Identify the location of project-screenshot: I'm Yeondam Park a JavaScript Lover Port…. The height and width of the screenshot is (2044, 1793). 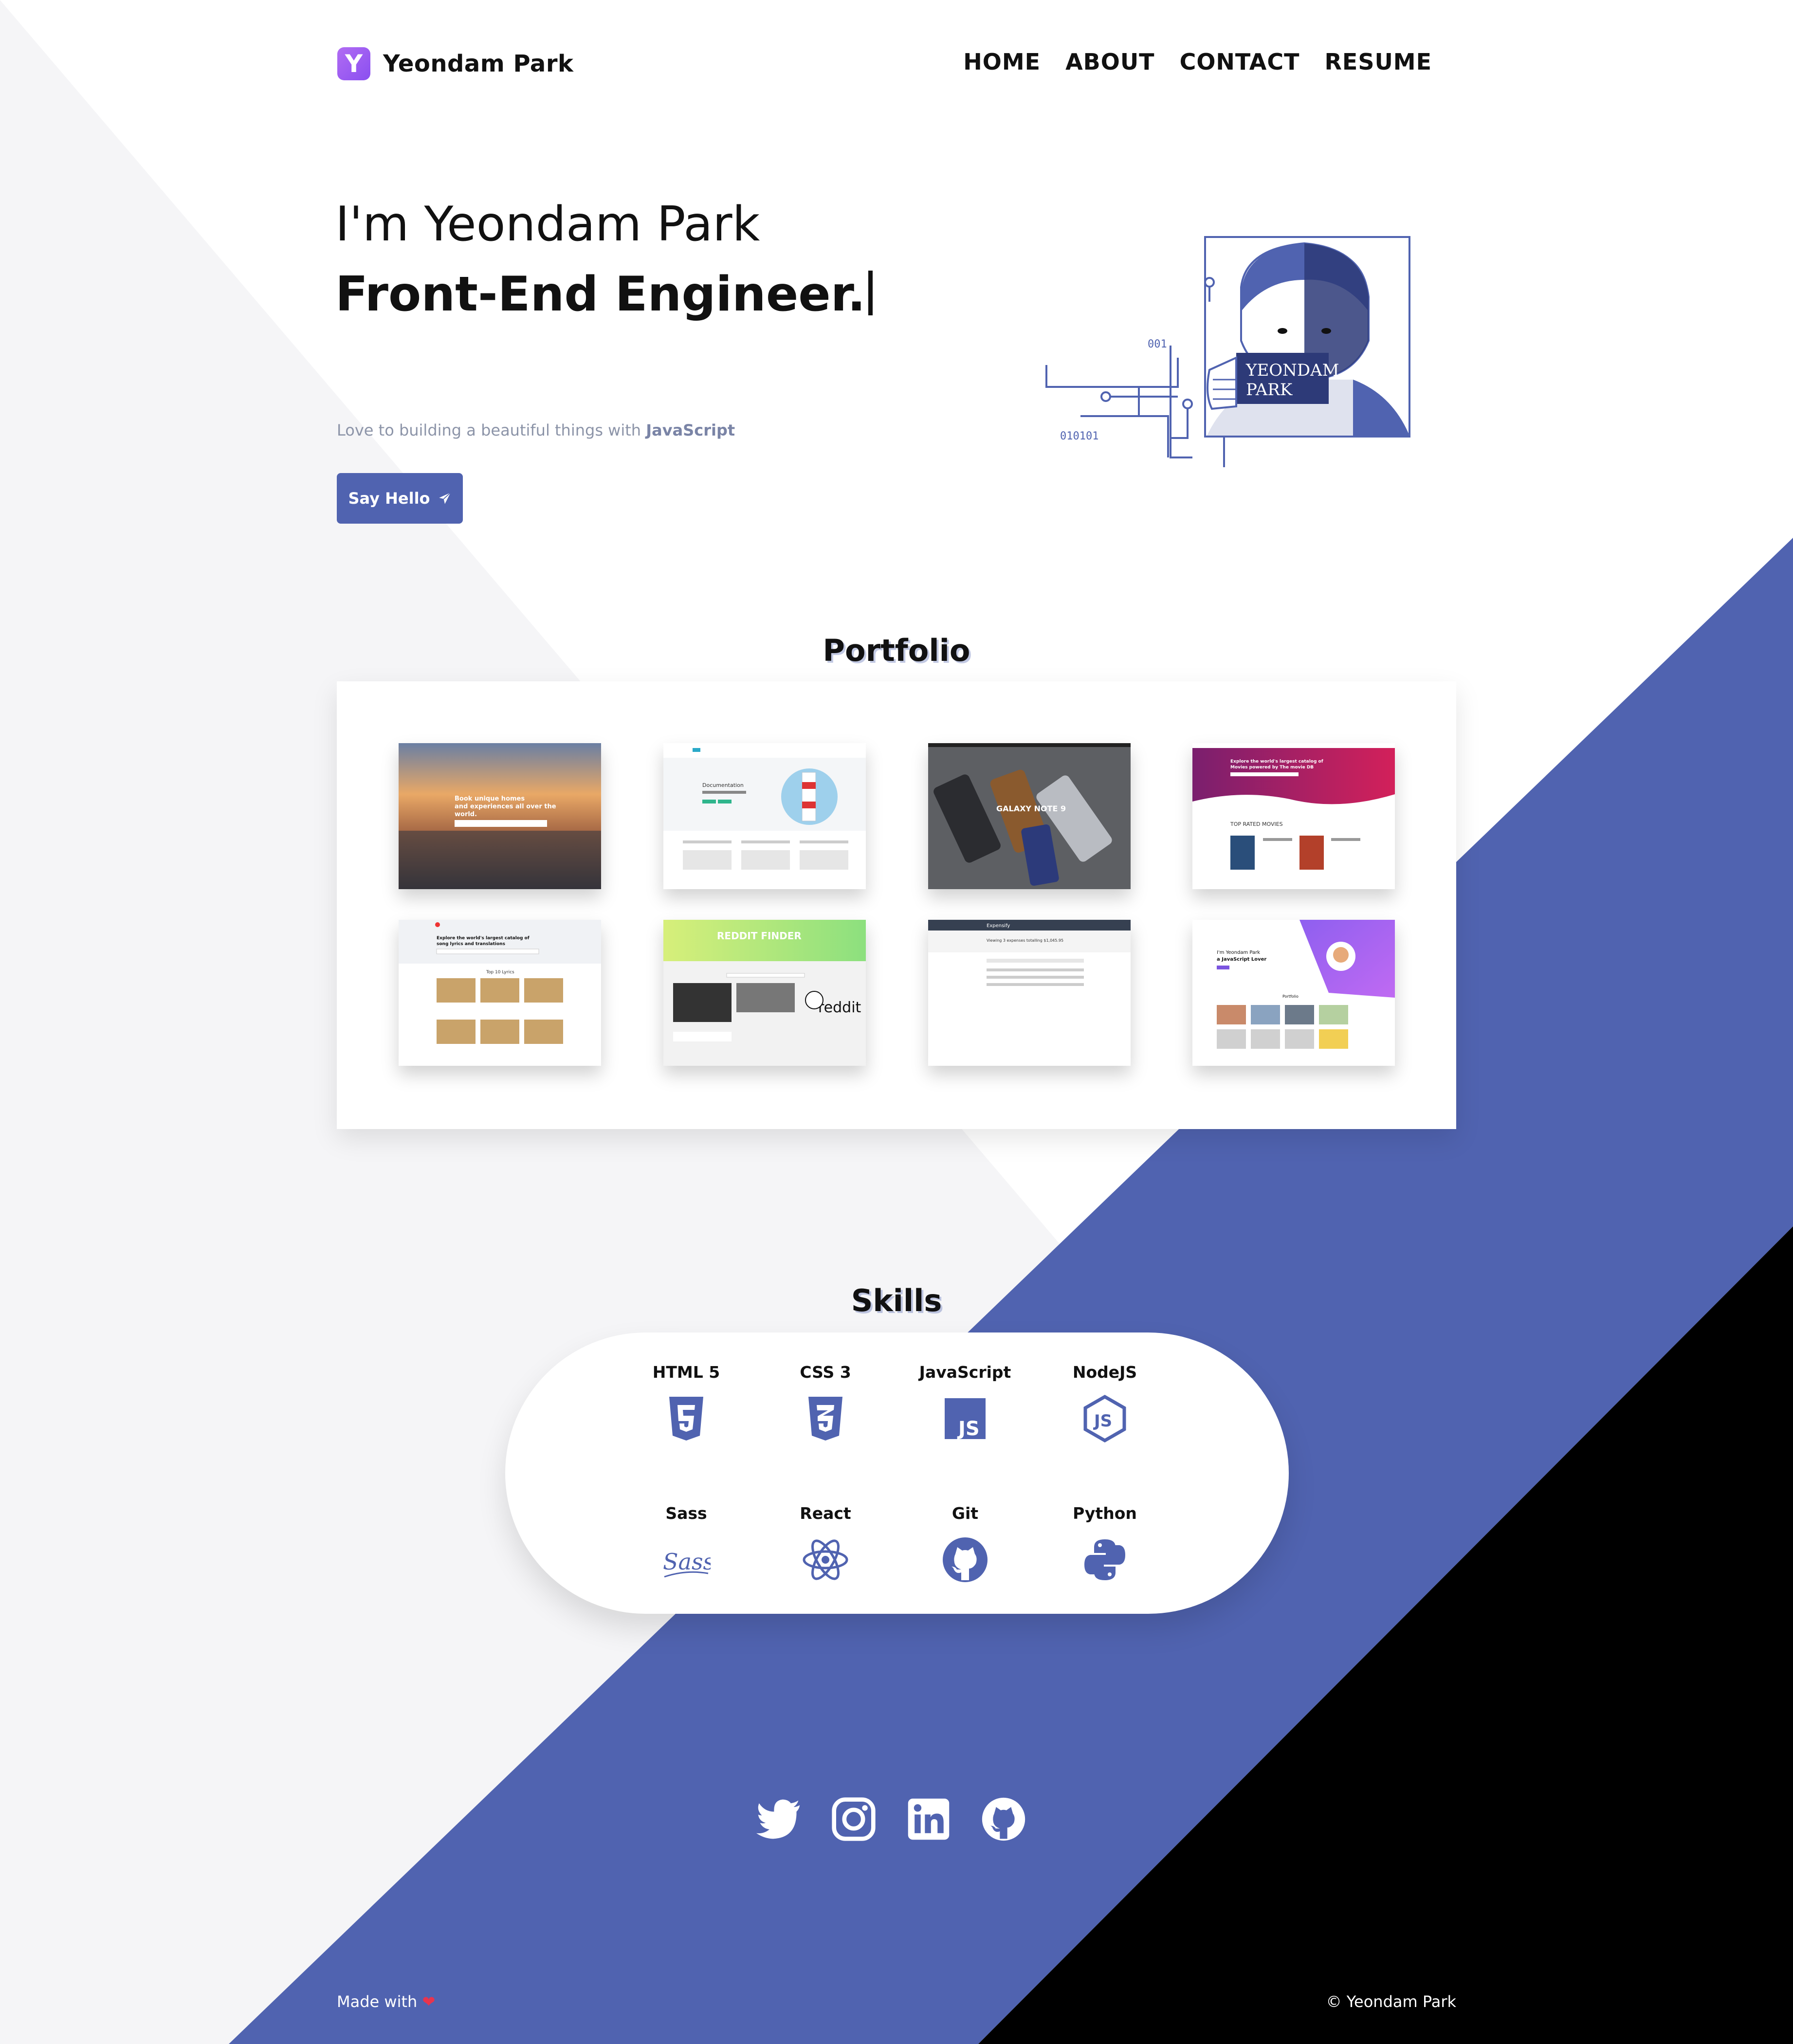
(1293, 993).